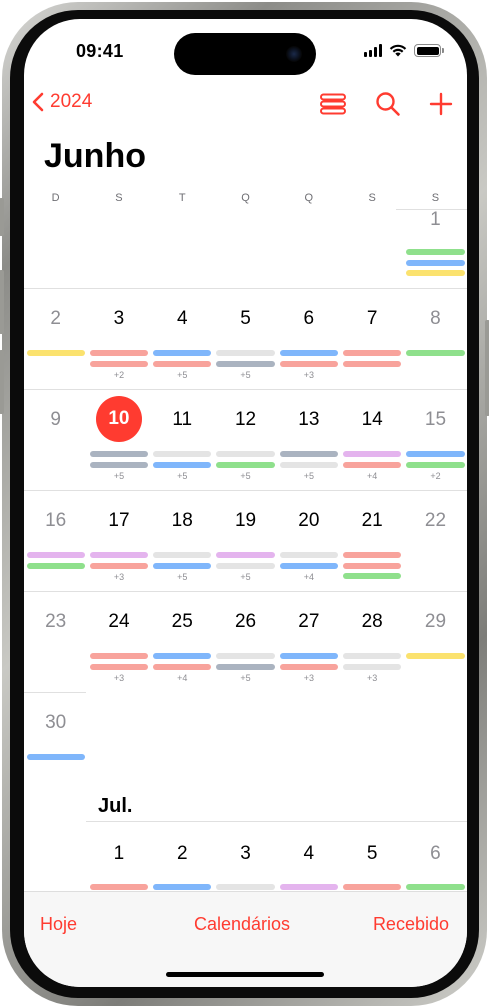  I want to click on day-number: 29, so click(435, 622).